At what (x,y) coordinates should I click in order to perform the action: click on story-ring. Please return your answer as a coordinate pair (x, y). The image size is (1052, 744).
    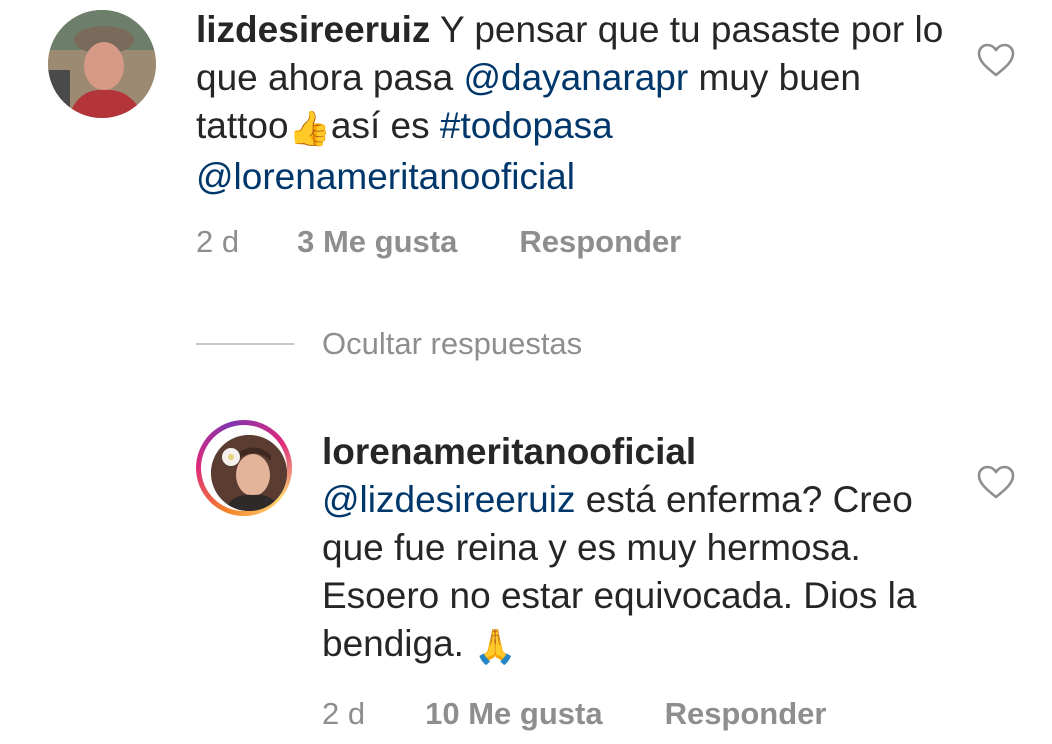
    Looking at the image, I should click on (244, 468).